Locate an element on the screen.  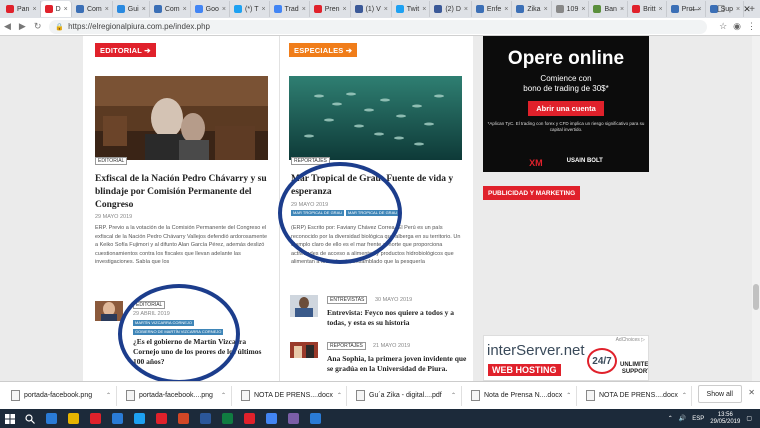
editorial-section-button: EDITORIAL ➔ is located at coordinates (125, 50).